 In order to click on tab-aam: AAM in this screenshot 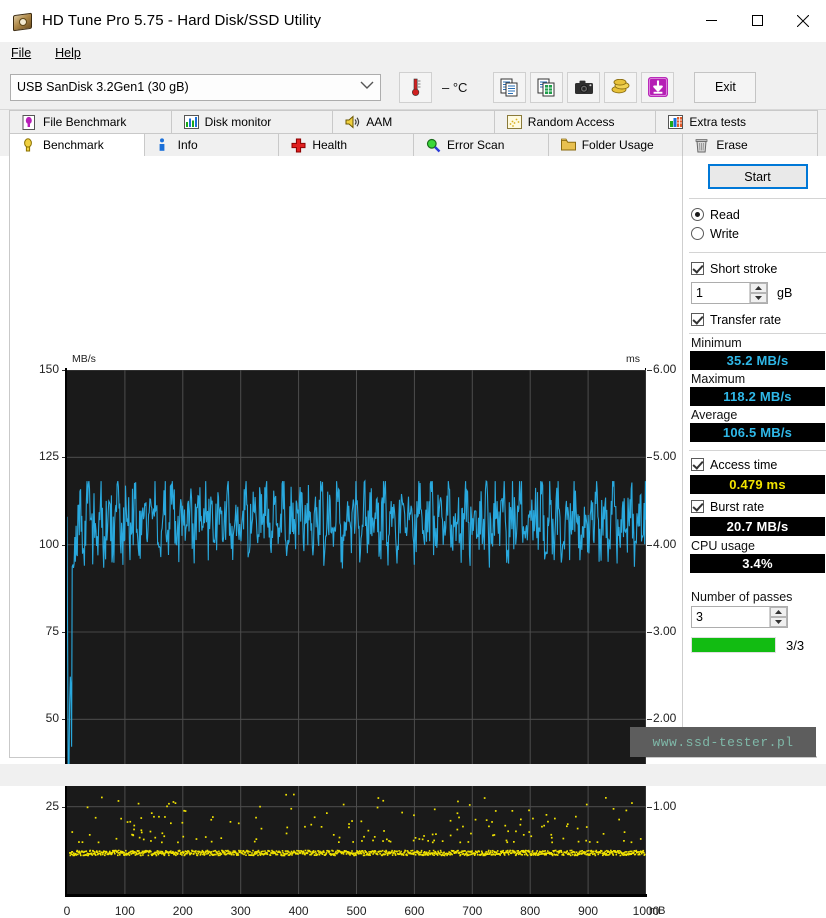, I will do `click(413, 121)`.